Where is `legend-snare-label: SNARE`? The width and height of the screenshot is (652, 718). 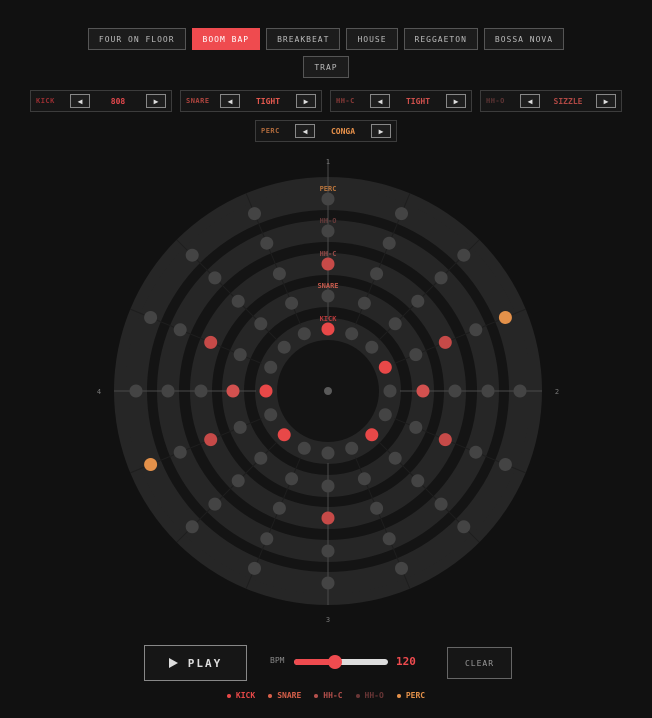 legend-snare-label: SNARE is located at coordinates (289, 695).